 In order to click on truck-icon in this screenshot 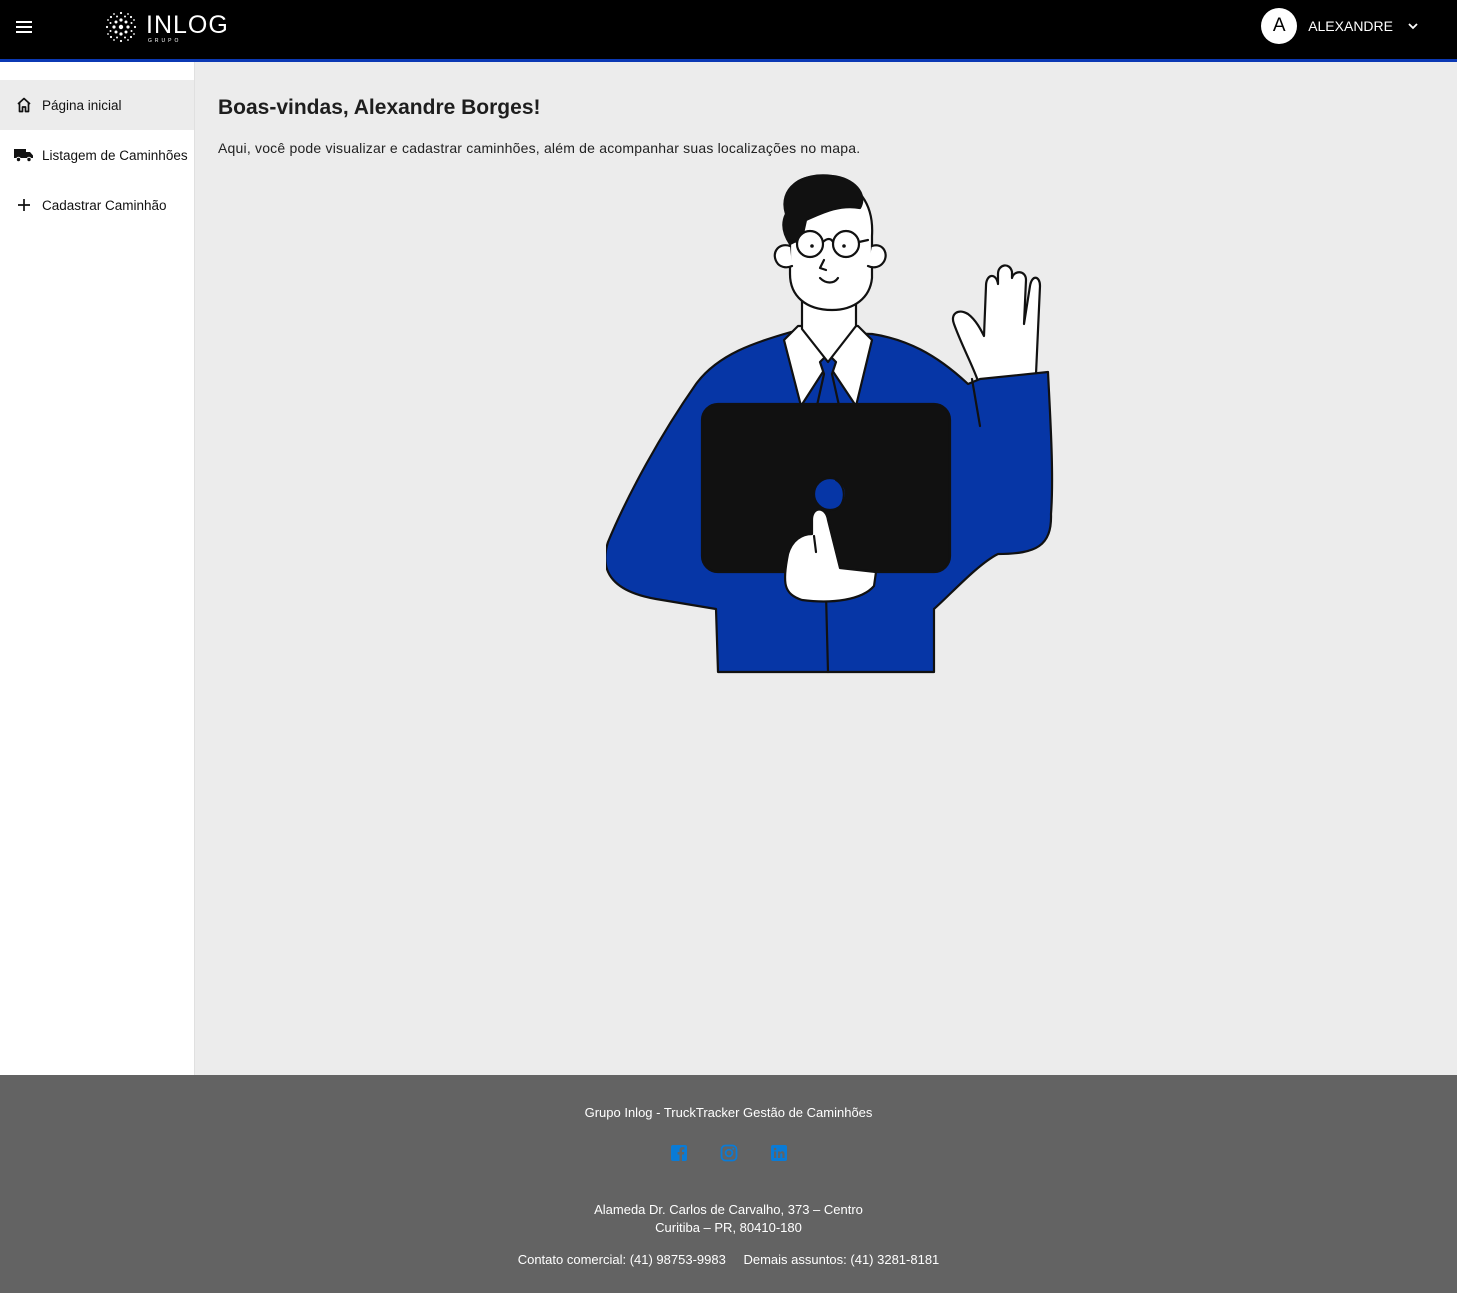, I will do `click(24, 155)`.